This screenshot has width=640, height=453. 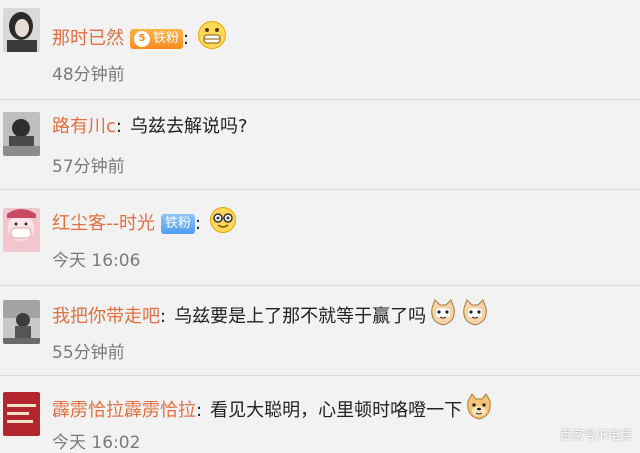 I want to click on comment-text: 乌兹要是上了那不就等于赢了吗, so click(x=300, y=316).